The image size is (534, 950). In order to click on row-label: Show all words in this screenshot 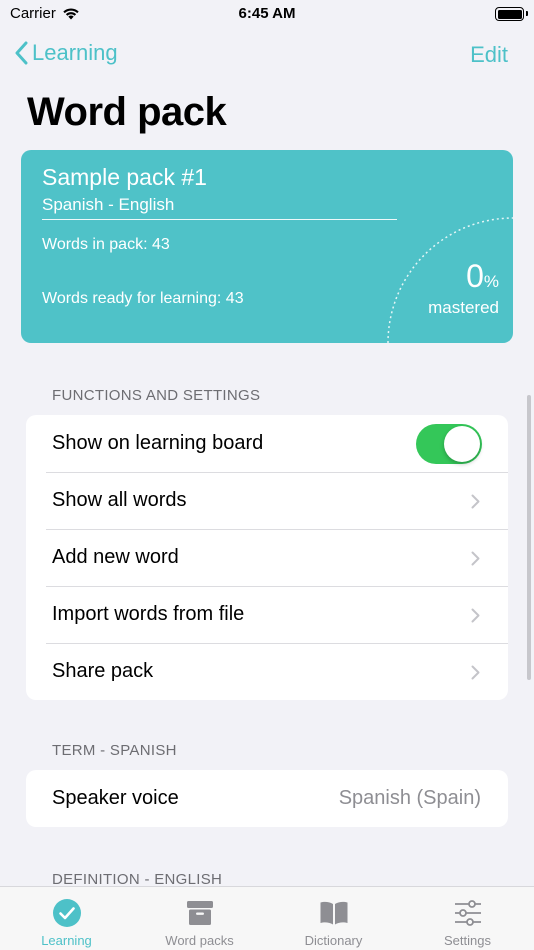, I will do `click(119, 500)`.